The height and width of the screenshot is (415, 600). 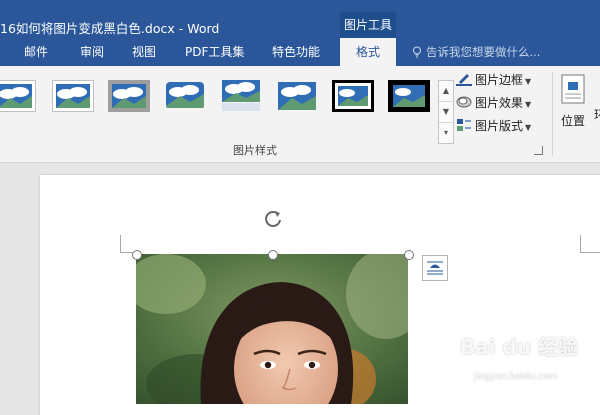 I want to click on gallery-more-icon: ▾, so click(x=446, y=133).